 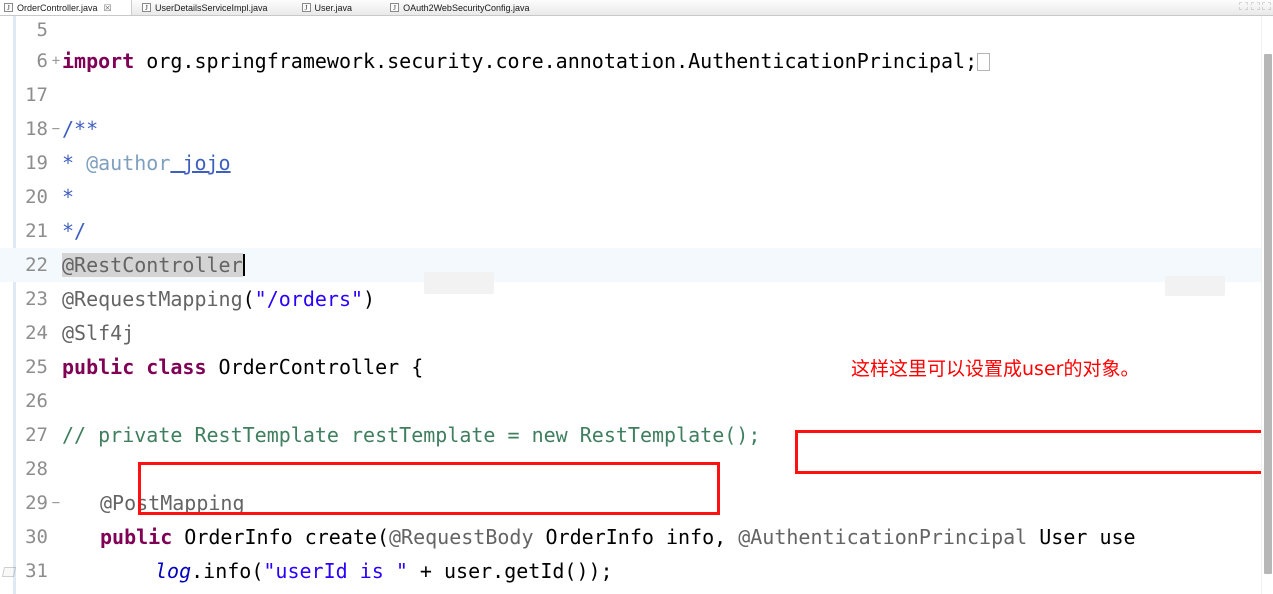 I want to click on line-number: 32, so click(x=24, y=591).